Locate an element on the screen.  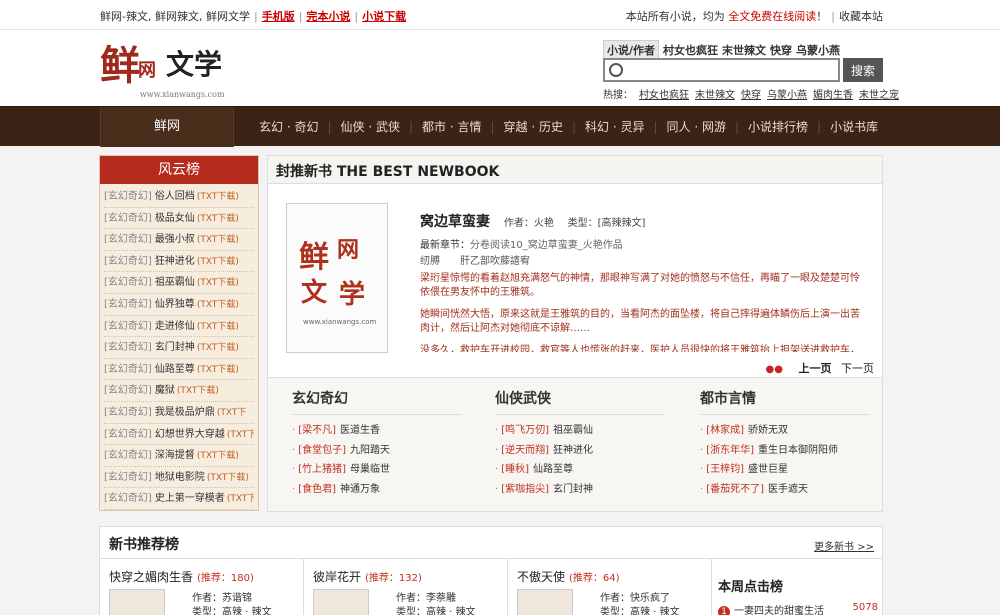
item-author: [睡秋] is located at coordinates (515, 469).